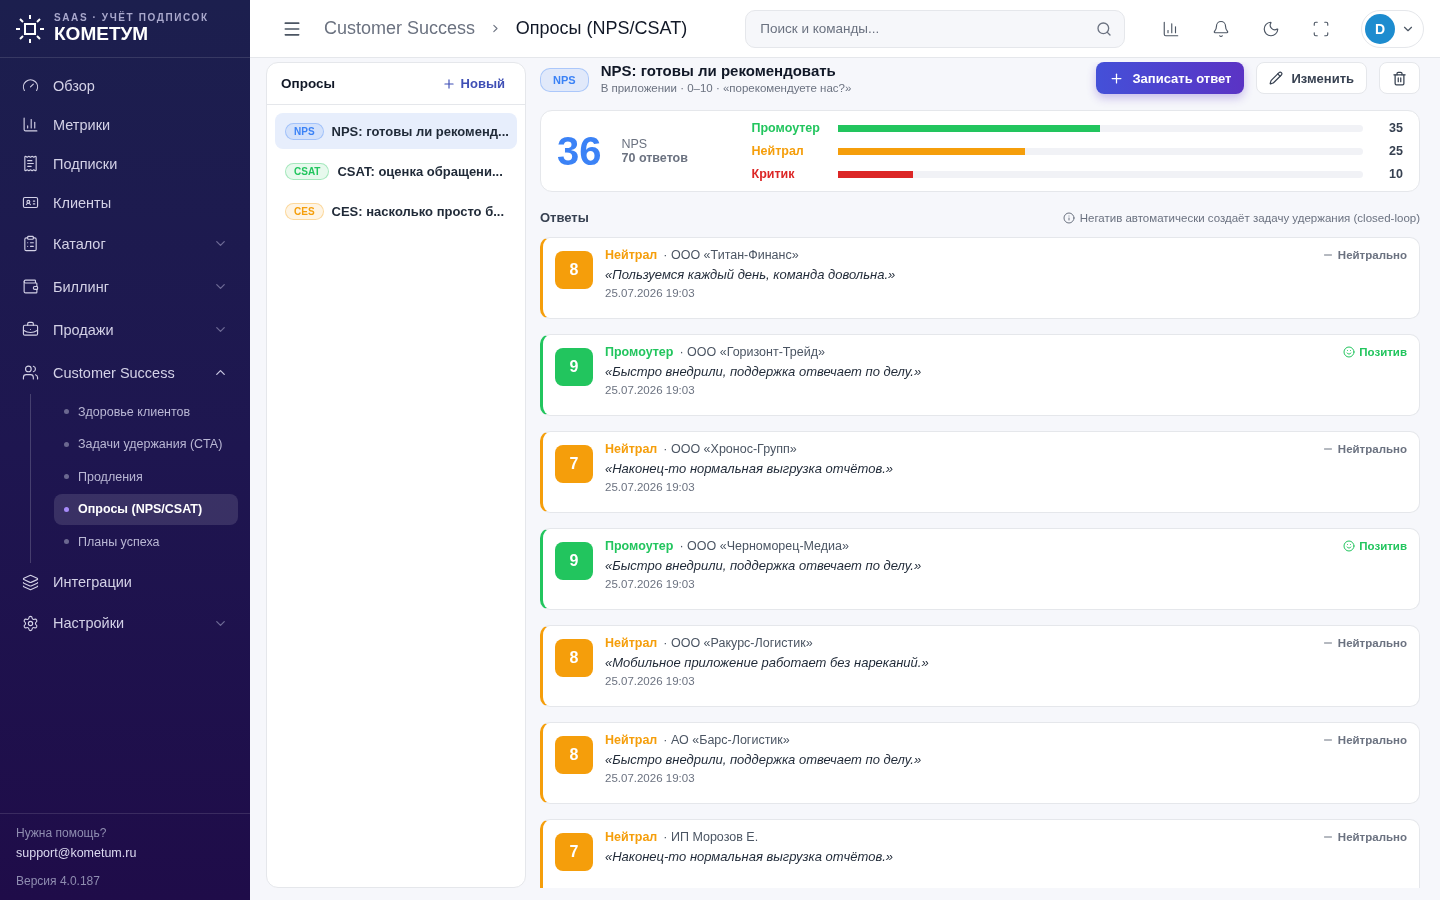 The image size is (1440, 900). Describe the element at coordinates (125, 124) in the screenshot. I see `nav-item: Метрики` at that location.